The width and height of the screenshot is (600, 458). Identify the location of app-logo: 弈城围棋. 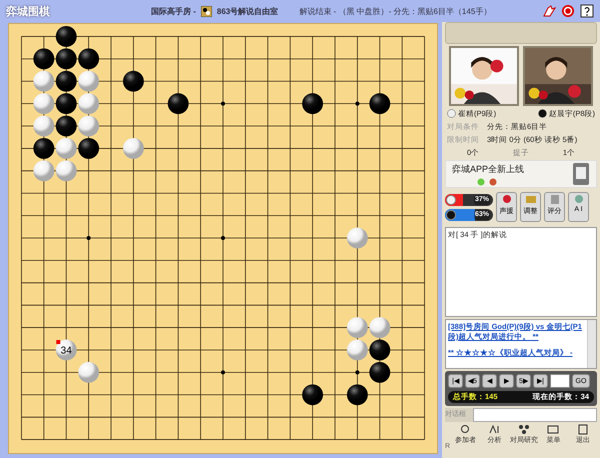
(28, 11).